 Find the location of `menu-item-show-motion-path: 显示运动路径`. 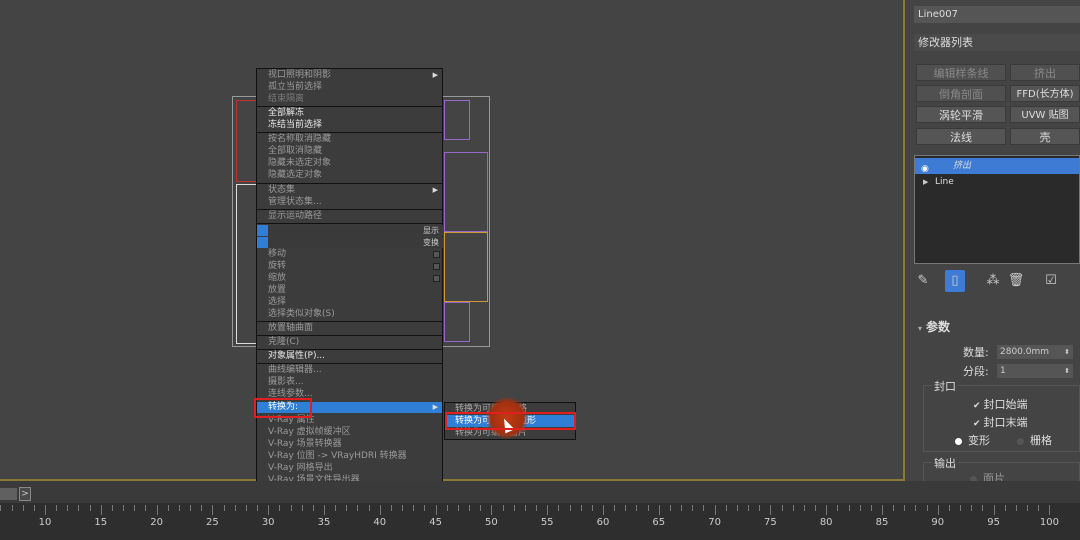

menu-item-show-motion-path: 显示运动路径 is located at coordinates (349, 216).